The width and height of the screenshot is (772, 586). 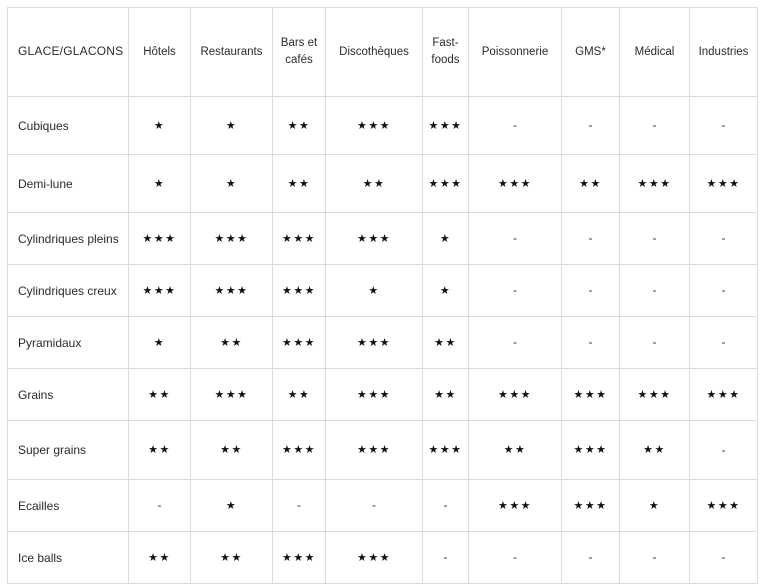 What do you see at coordinates (68, 125) in the screenshot?
I see `row-label: Cubiques` at bounding box center [68, 125].